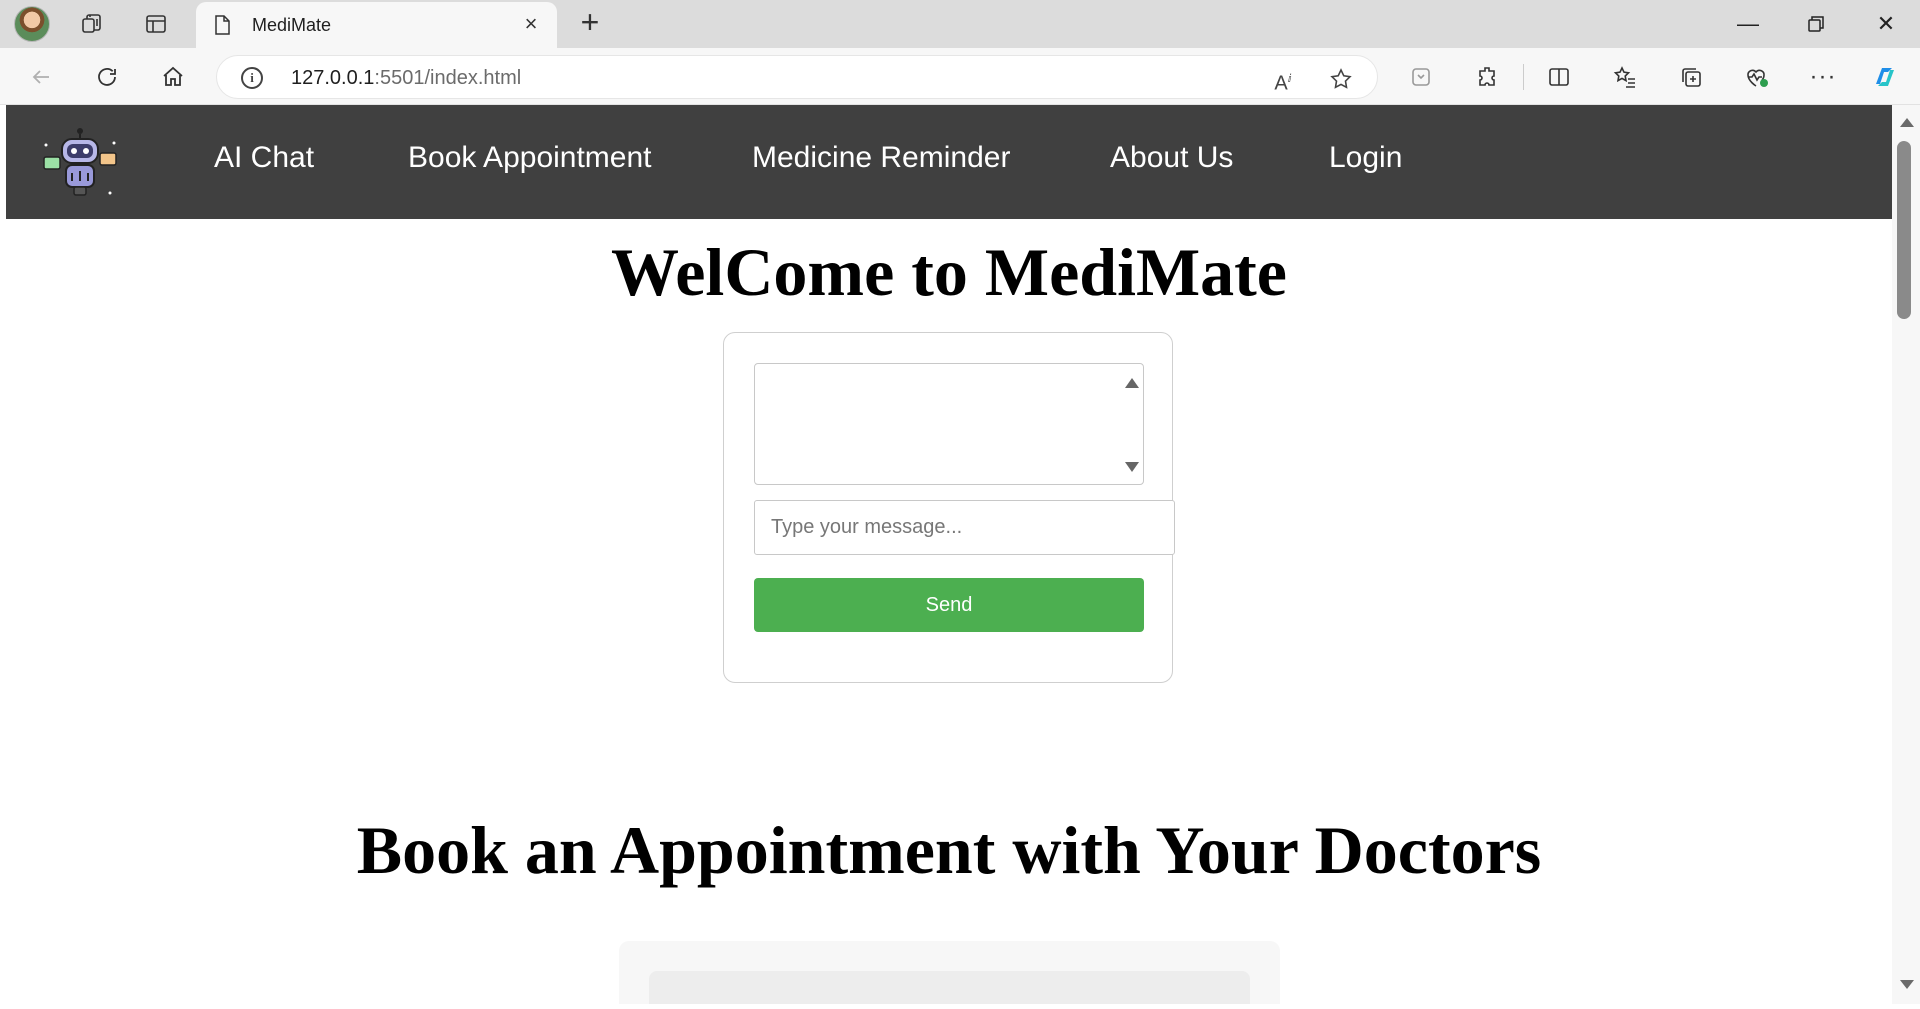  Describe the element at coordinates (41, 77) in the screenshot. I see `back-arrow-icon` at that location.